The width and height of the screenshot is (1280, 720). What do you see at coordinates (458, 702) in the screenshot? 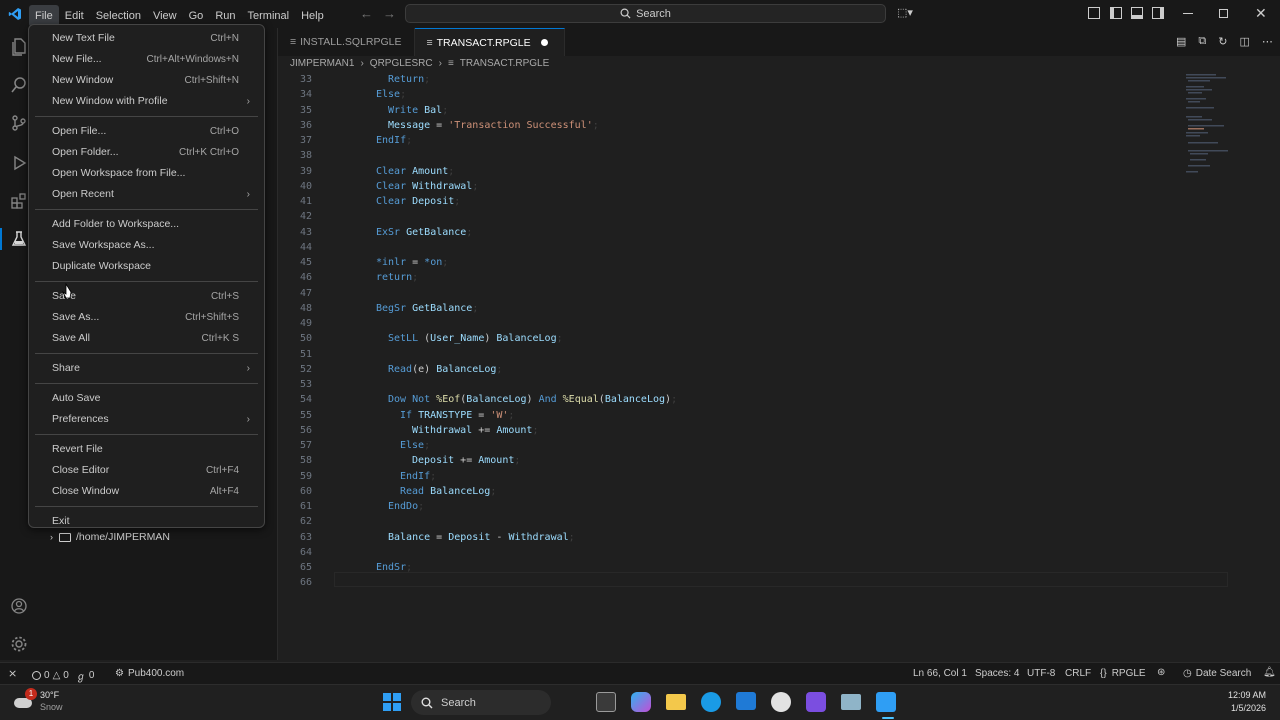
I see `taskbar-search-label: Search` at bounding box center [458, 702].